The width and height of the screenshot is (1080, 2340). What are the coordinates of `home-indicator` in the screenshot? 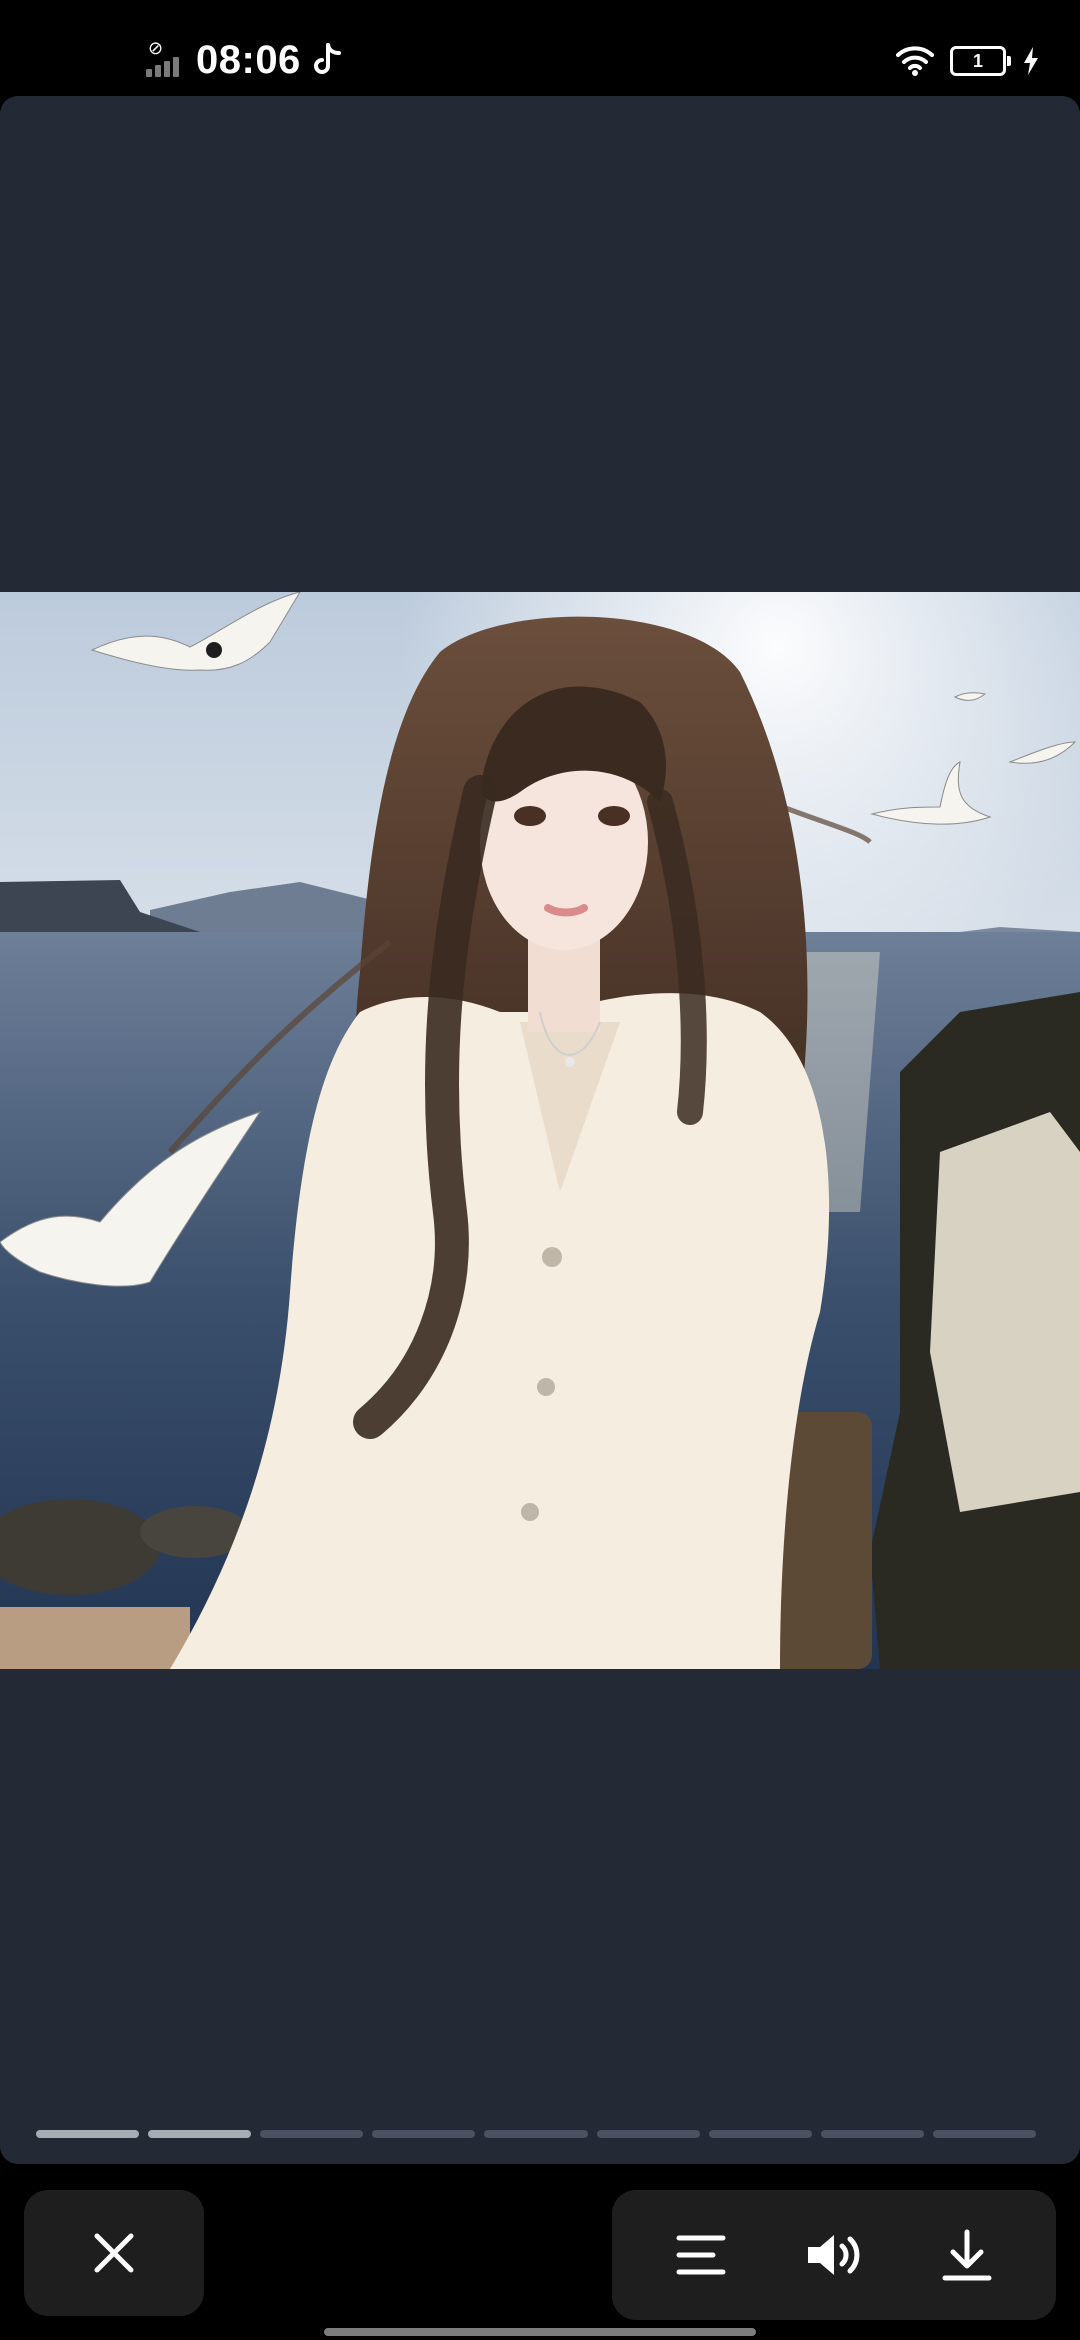 It's located at (540, 2332).